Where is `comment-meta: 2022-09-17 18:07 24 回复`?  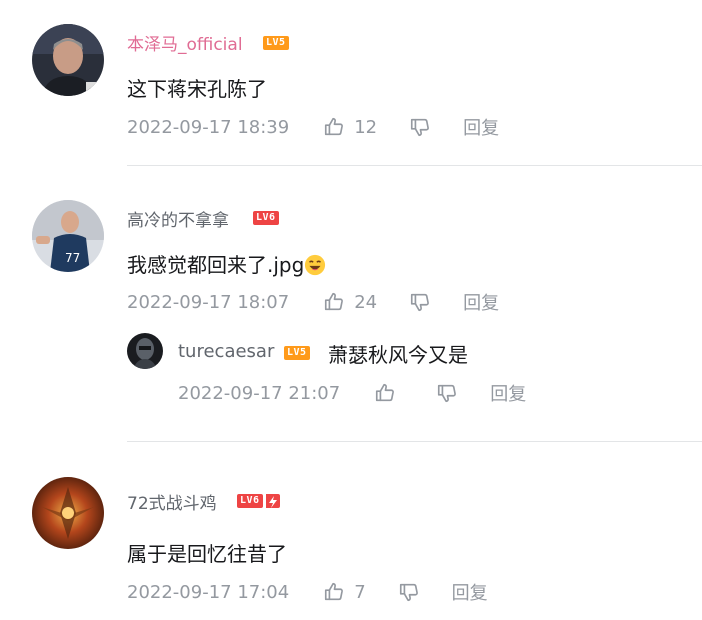 comment-meta: 2022-09-17 18:07 24 回复 is located at coordinates (313, 302).